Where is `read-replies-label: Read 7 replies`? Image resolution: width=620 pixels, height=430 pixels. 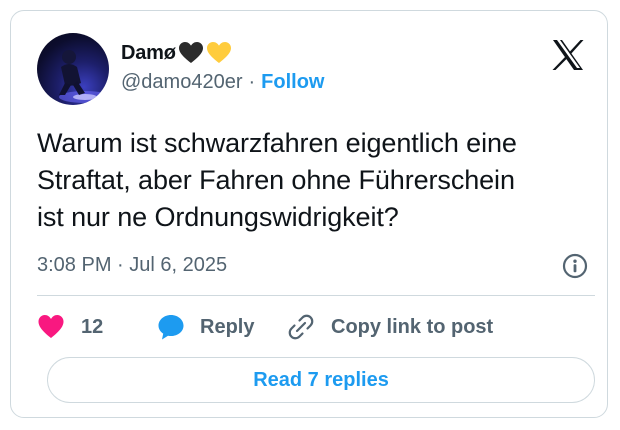 read-replies-label: Read 7 replies is located at coordinates (321, 379).